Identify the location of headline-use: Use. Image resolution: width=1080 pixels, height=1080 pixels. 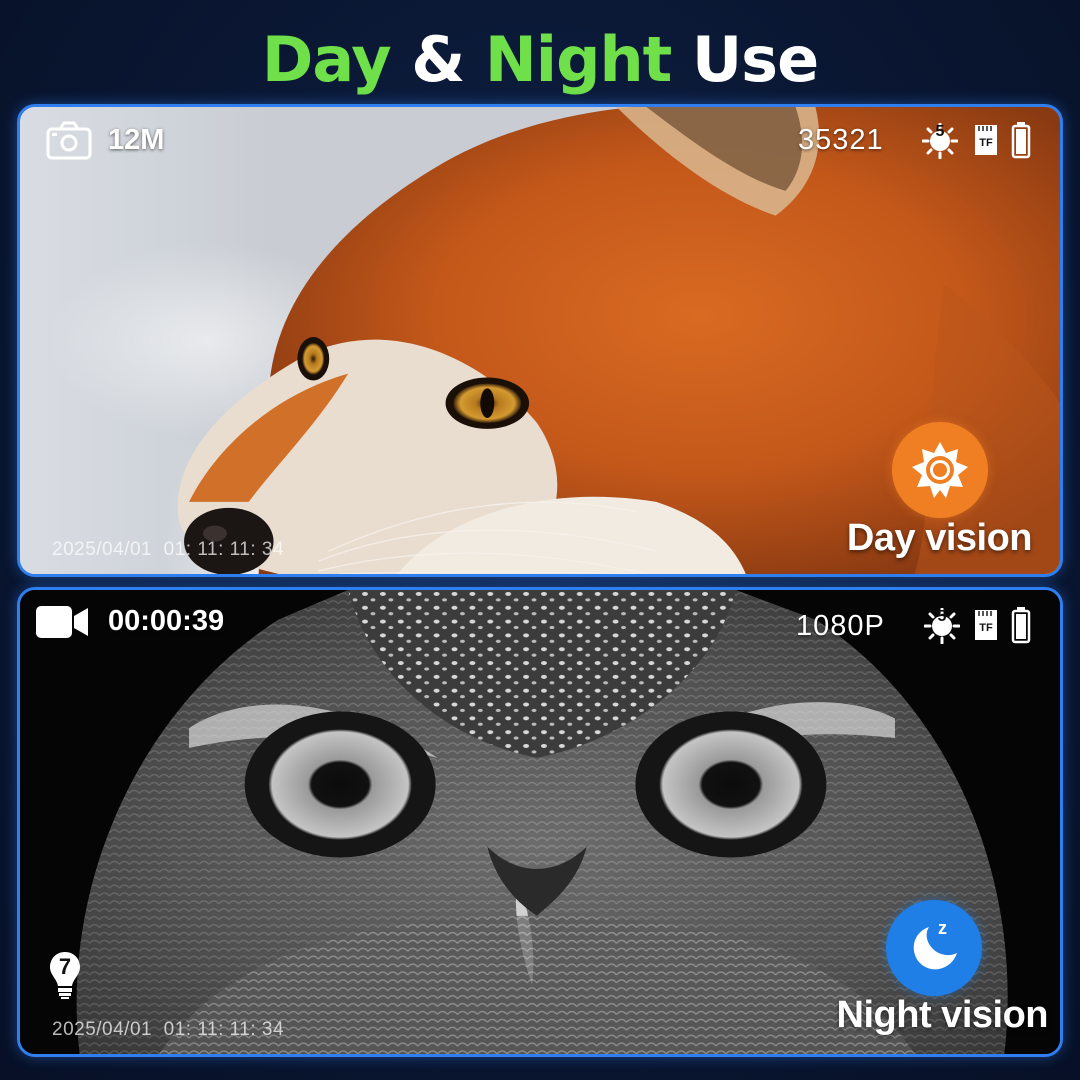
(745, 59).